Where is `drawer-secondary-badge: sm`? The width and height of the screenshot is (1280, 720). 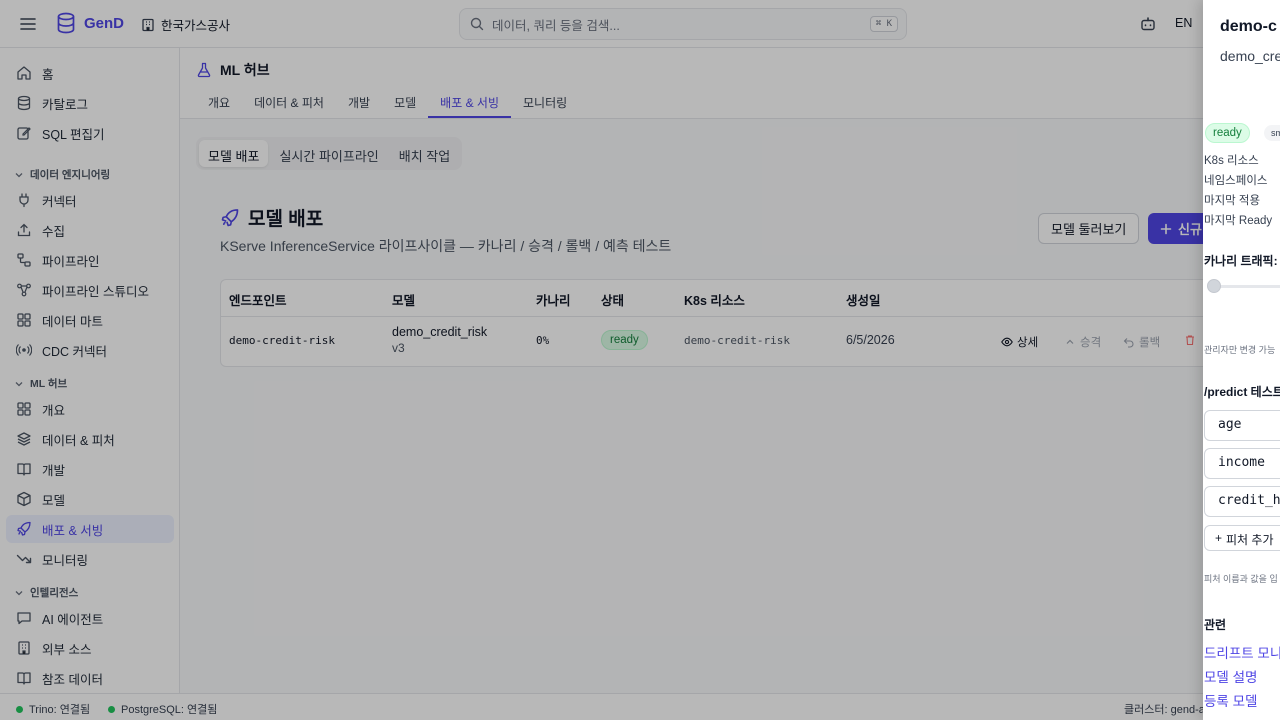
drawer-secondary-badge: sm is located at coordinates (1272, 133).